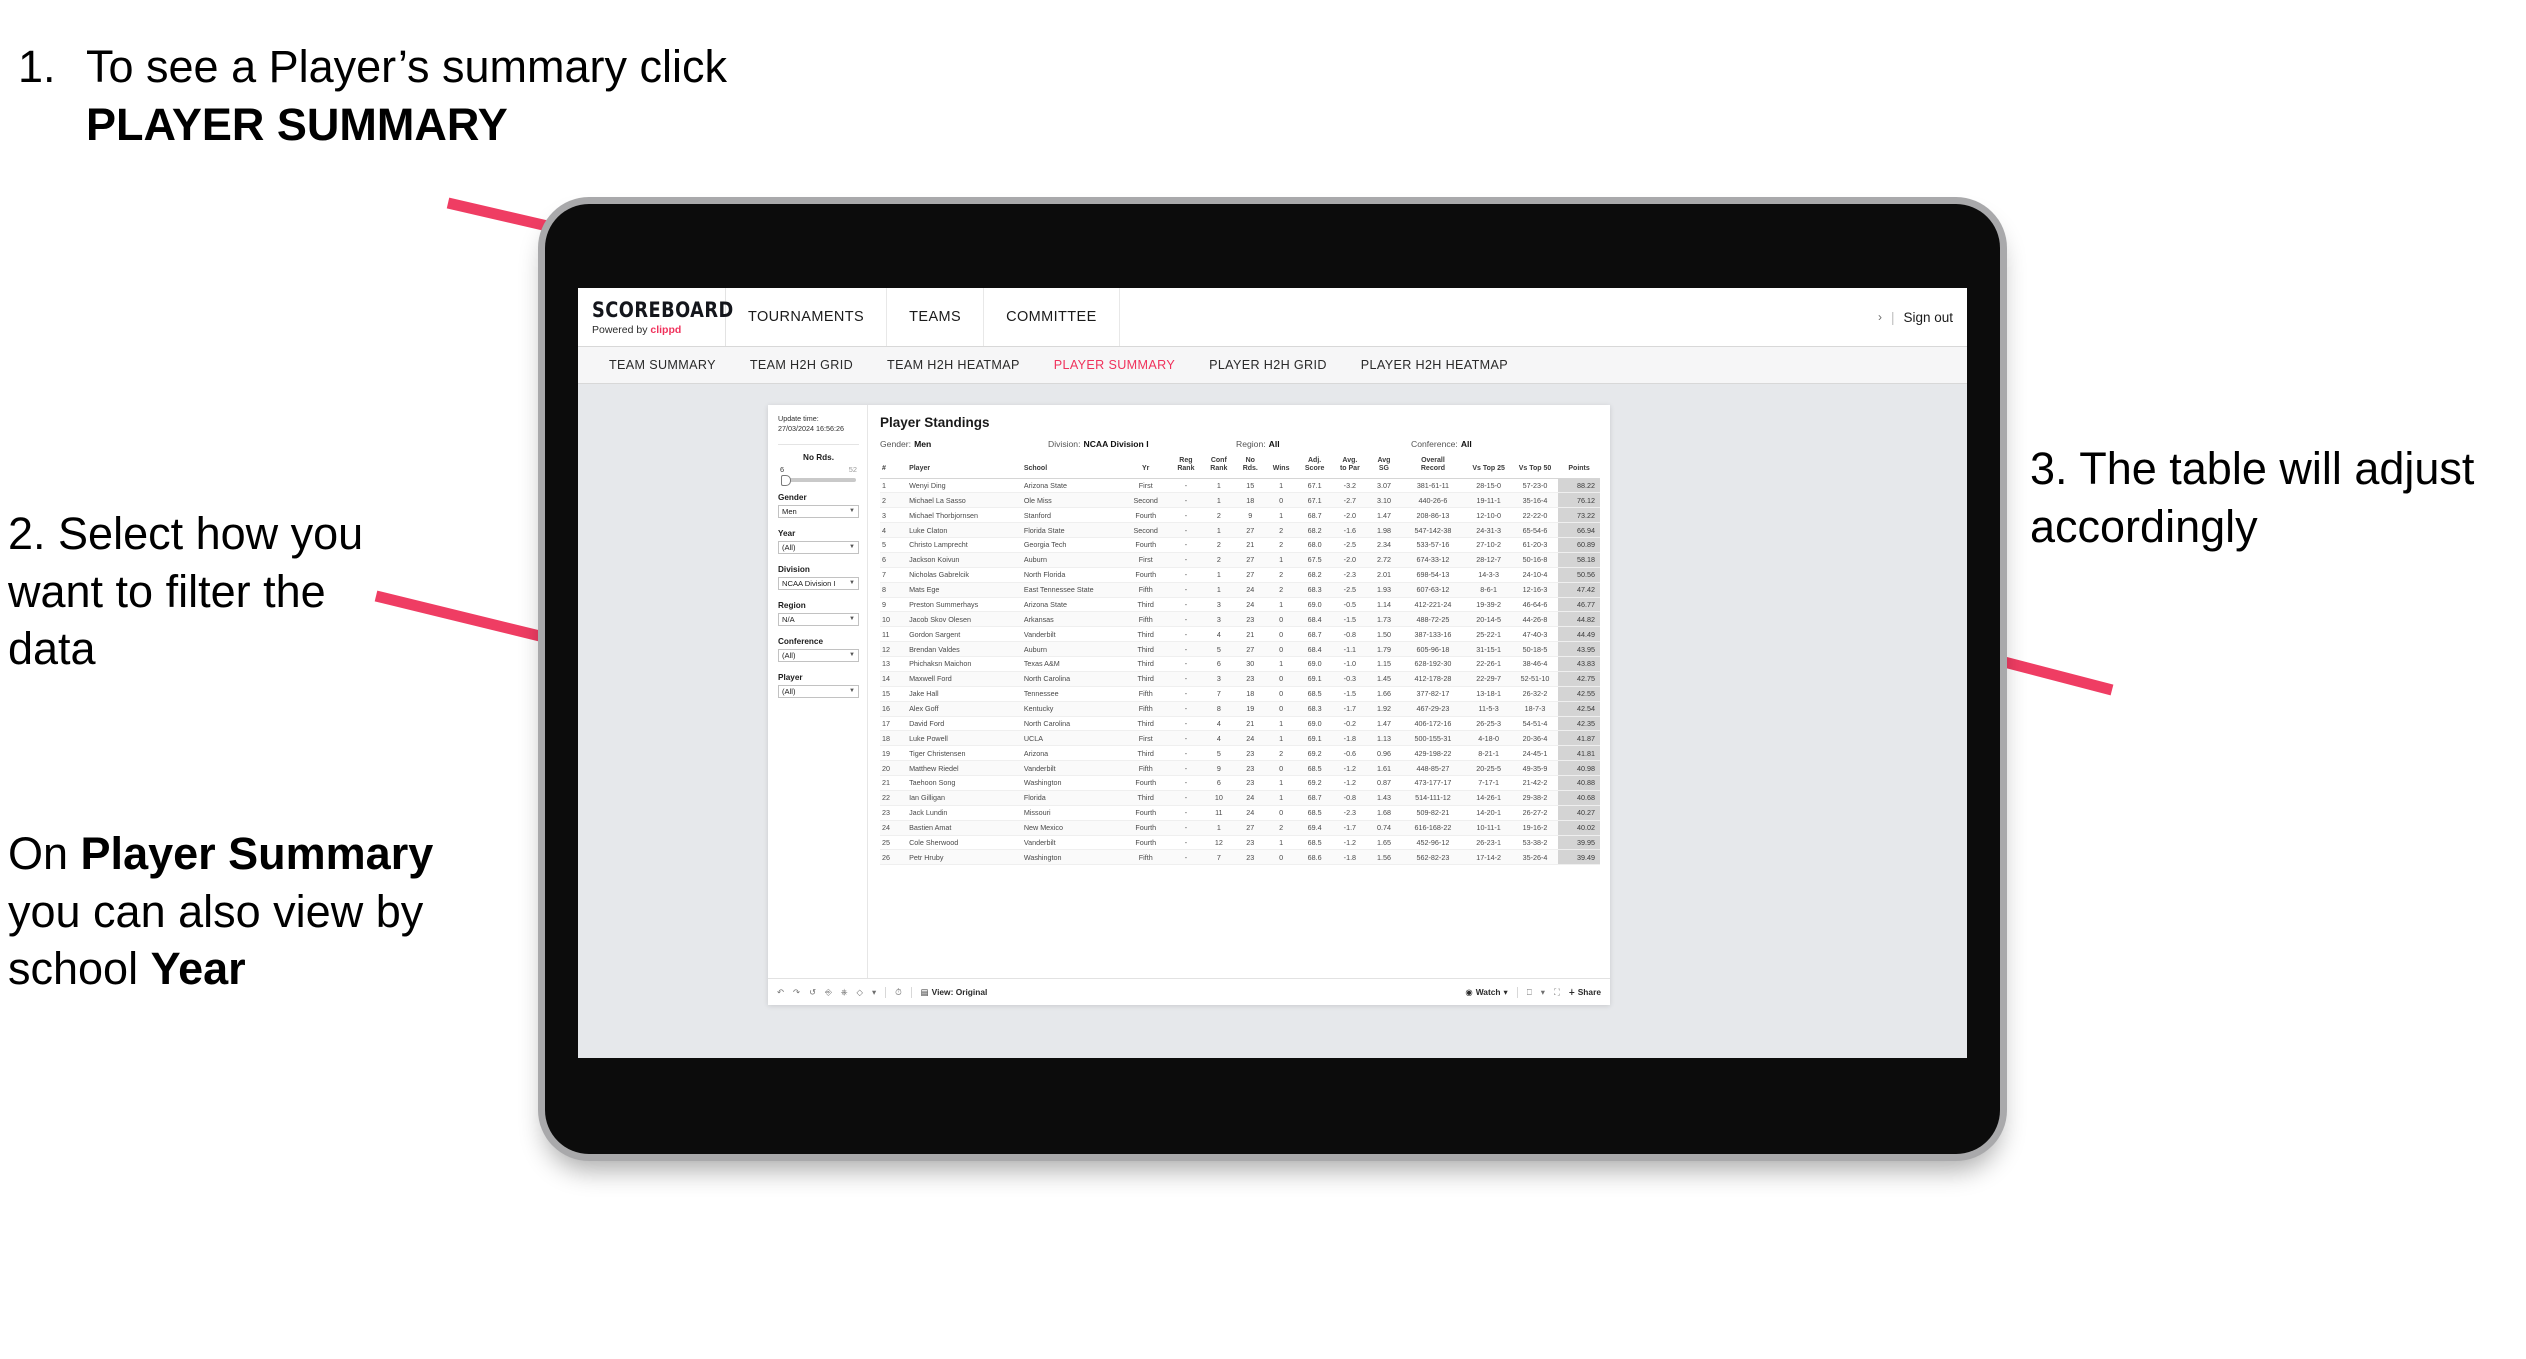  Describe the element at coordinates (818, 655) in the screenshot. I see `filter-conference-select: (All) ▼` at that location.